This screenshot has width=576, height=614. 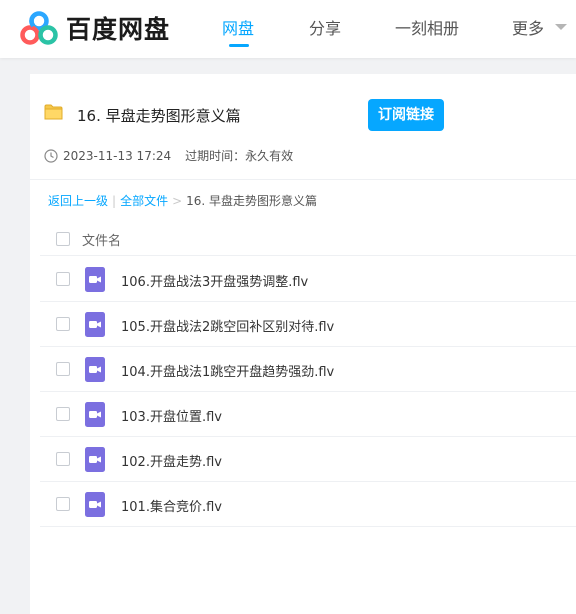 What do you see at coordinates (308, 459) in the screenshot?
I see `file-row: 102.开盘走势.flv` at bounding box center [308, 459].